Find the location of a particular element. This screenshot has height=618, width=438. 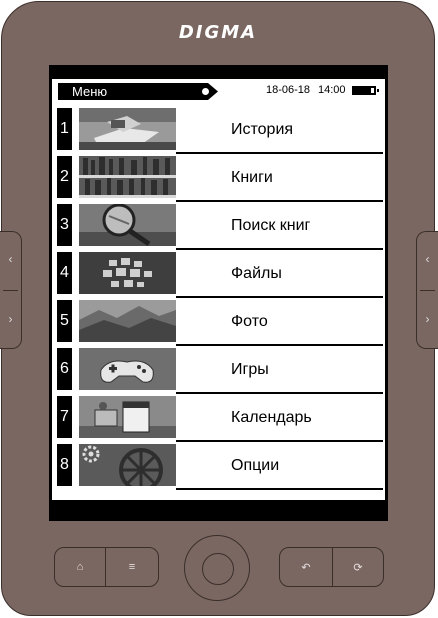

next-page-icon: › is located at coordinates (427, 319).